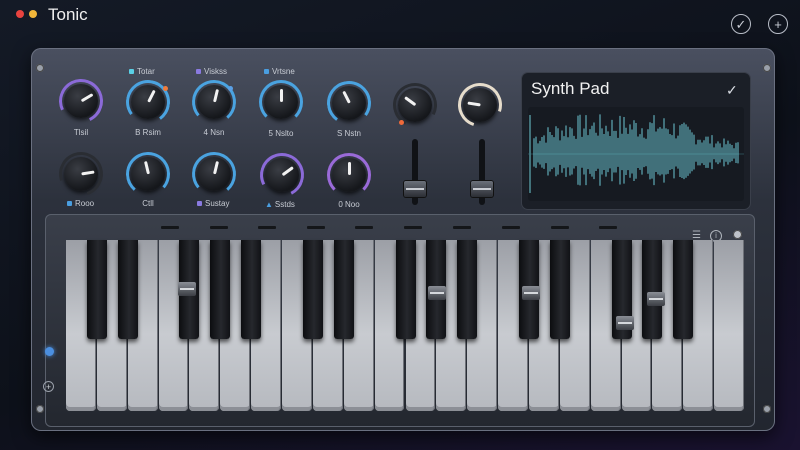 The image size is (800, 450). I want to click on label-totar: Totar, so click(142, 71).